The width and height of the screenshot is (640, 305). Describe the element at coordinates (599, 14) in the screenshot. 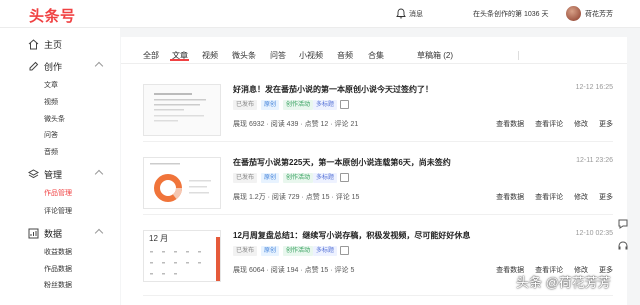

I see `username: 荷花芳芳` at that location.